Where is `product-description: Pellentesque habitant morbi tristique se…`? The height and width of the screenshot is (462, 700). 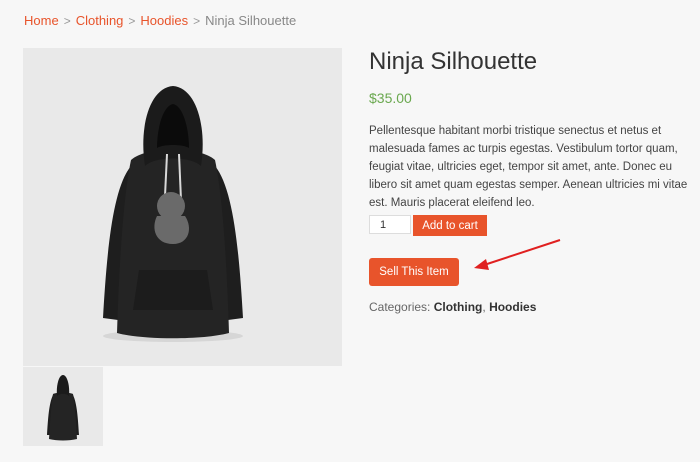 product-description: Pellentesque habitant morbi tristique se… is located at coordinates (528, 167).